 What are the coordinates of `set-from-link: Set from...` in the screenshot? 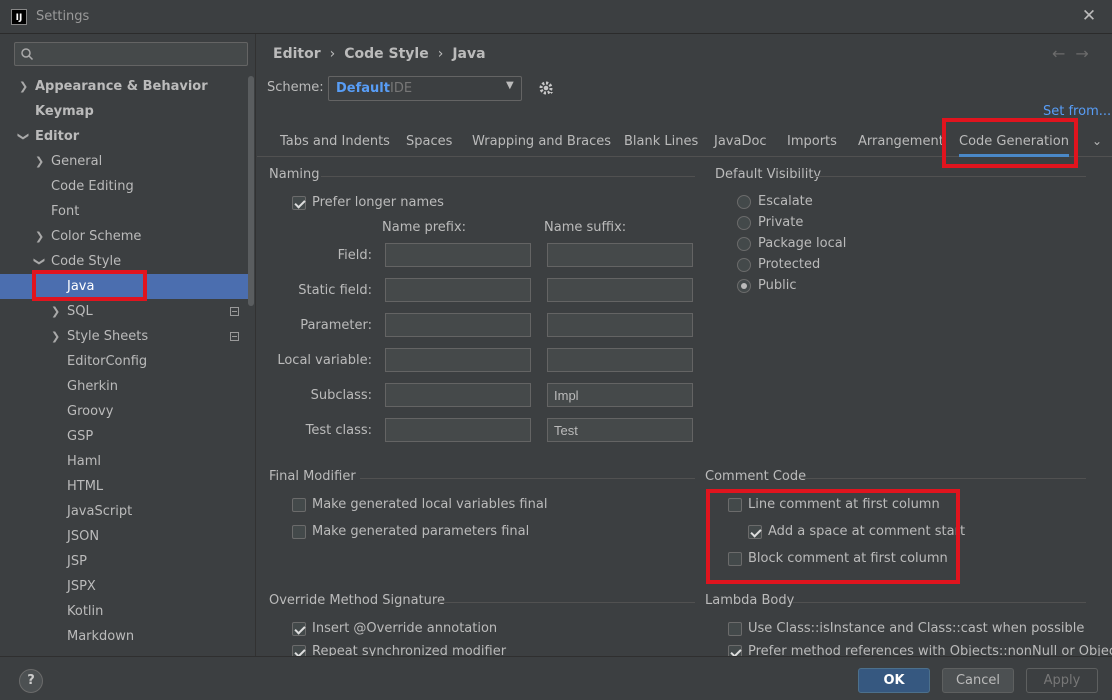 It's located at (1077, 111).